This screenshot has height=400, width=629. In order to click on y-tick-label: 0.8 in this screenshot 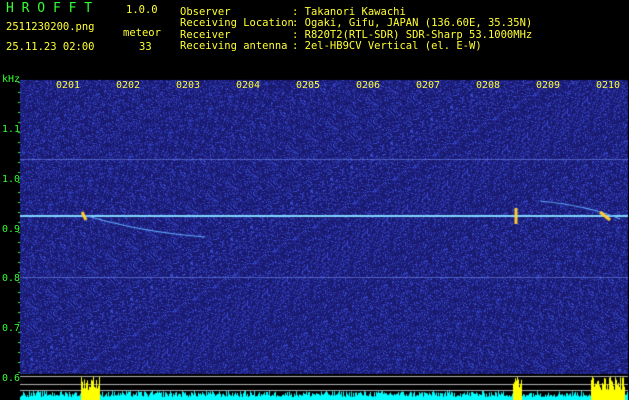, I will do `click(11, 278)`.